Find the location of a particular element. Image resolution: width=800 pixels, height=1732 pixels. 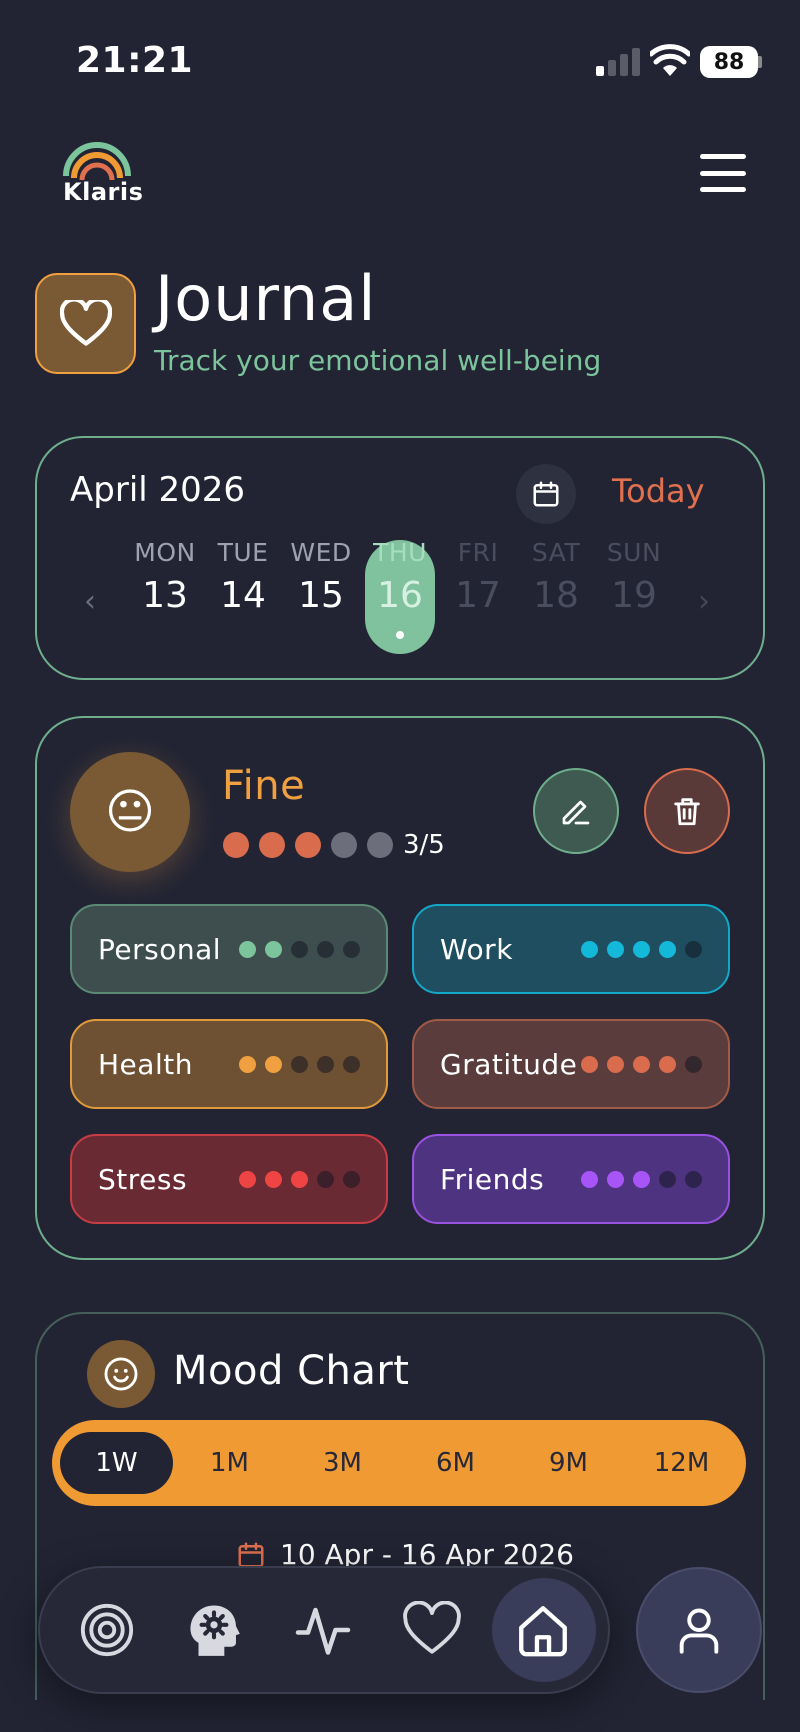

day-name: MON is located at coordinates (165, 552).